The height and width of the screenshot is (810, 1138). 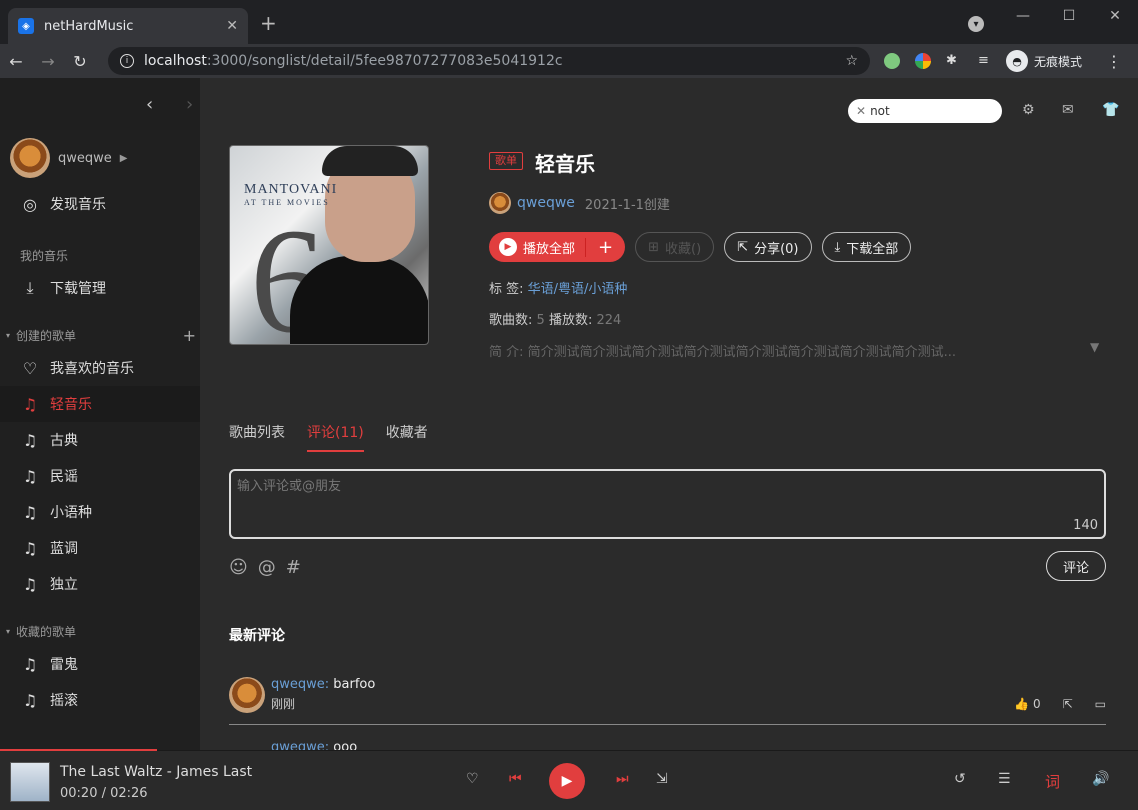 I want to click on sidebar-item-liked: ♡ 我喜欢的音乐, so click(x=100, y=368).